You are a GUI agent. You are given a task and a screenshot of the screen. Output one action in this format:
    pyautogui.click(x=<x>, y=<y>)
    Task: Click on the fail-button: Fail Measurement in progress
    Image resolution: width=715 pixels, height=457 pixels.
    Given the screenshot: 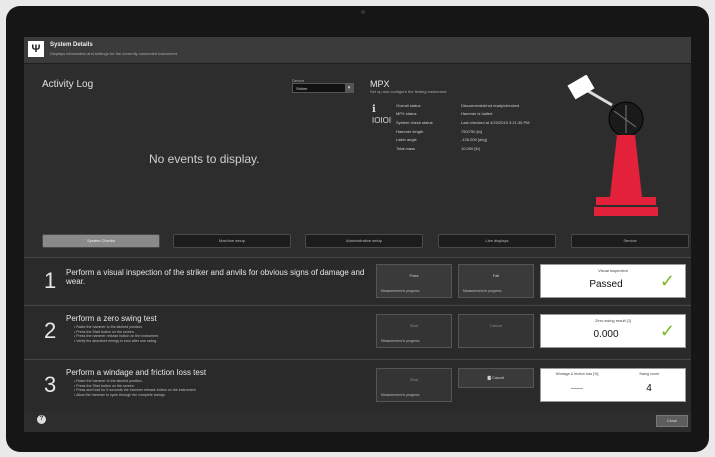 What is the action you would take?
    pyautogui.click(x=496, y=281)
    